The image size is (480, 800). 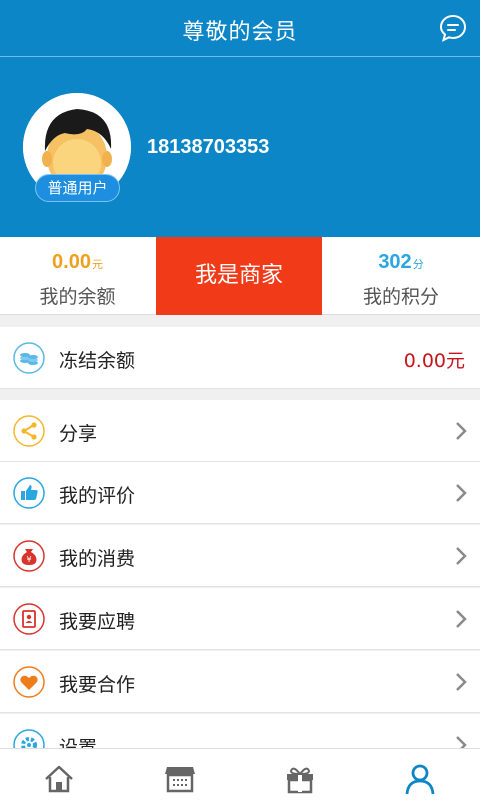 What do you see at coordinates (418, 265) in the screenshot?
I see `points-unit: 分` at bounding box center [418, 265].